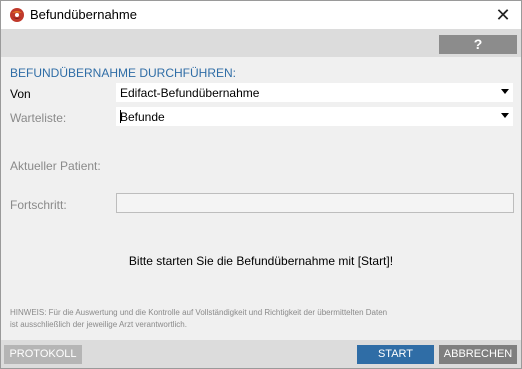  Describe the element at coordinates (38, 118) in the screenshot. I see `warteliste-label: Warteliste:` at that location.